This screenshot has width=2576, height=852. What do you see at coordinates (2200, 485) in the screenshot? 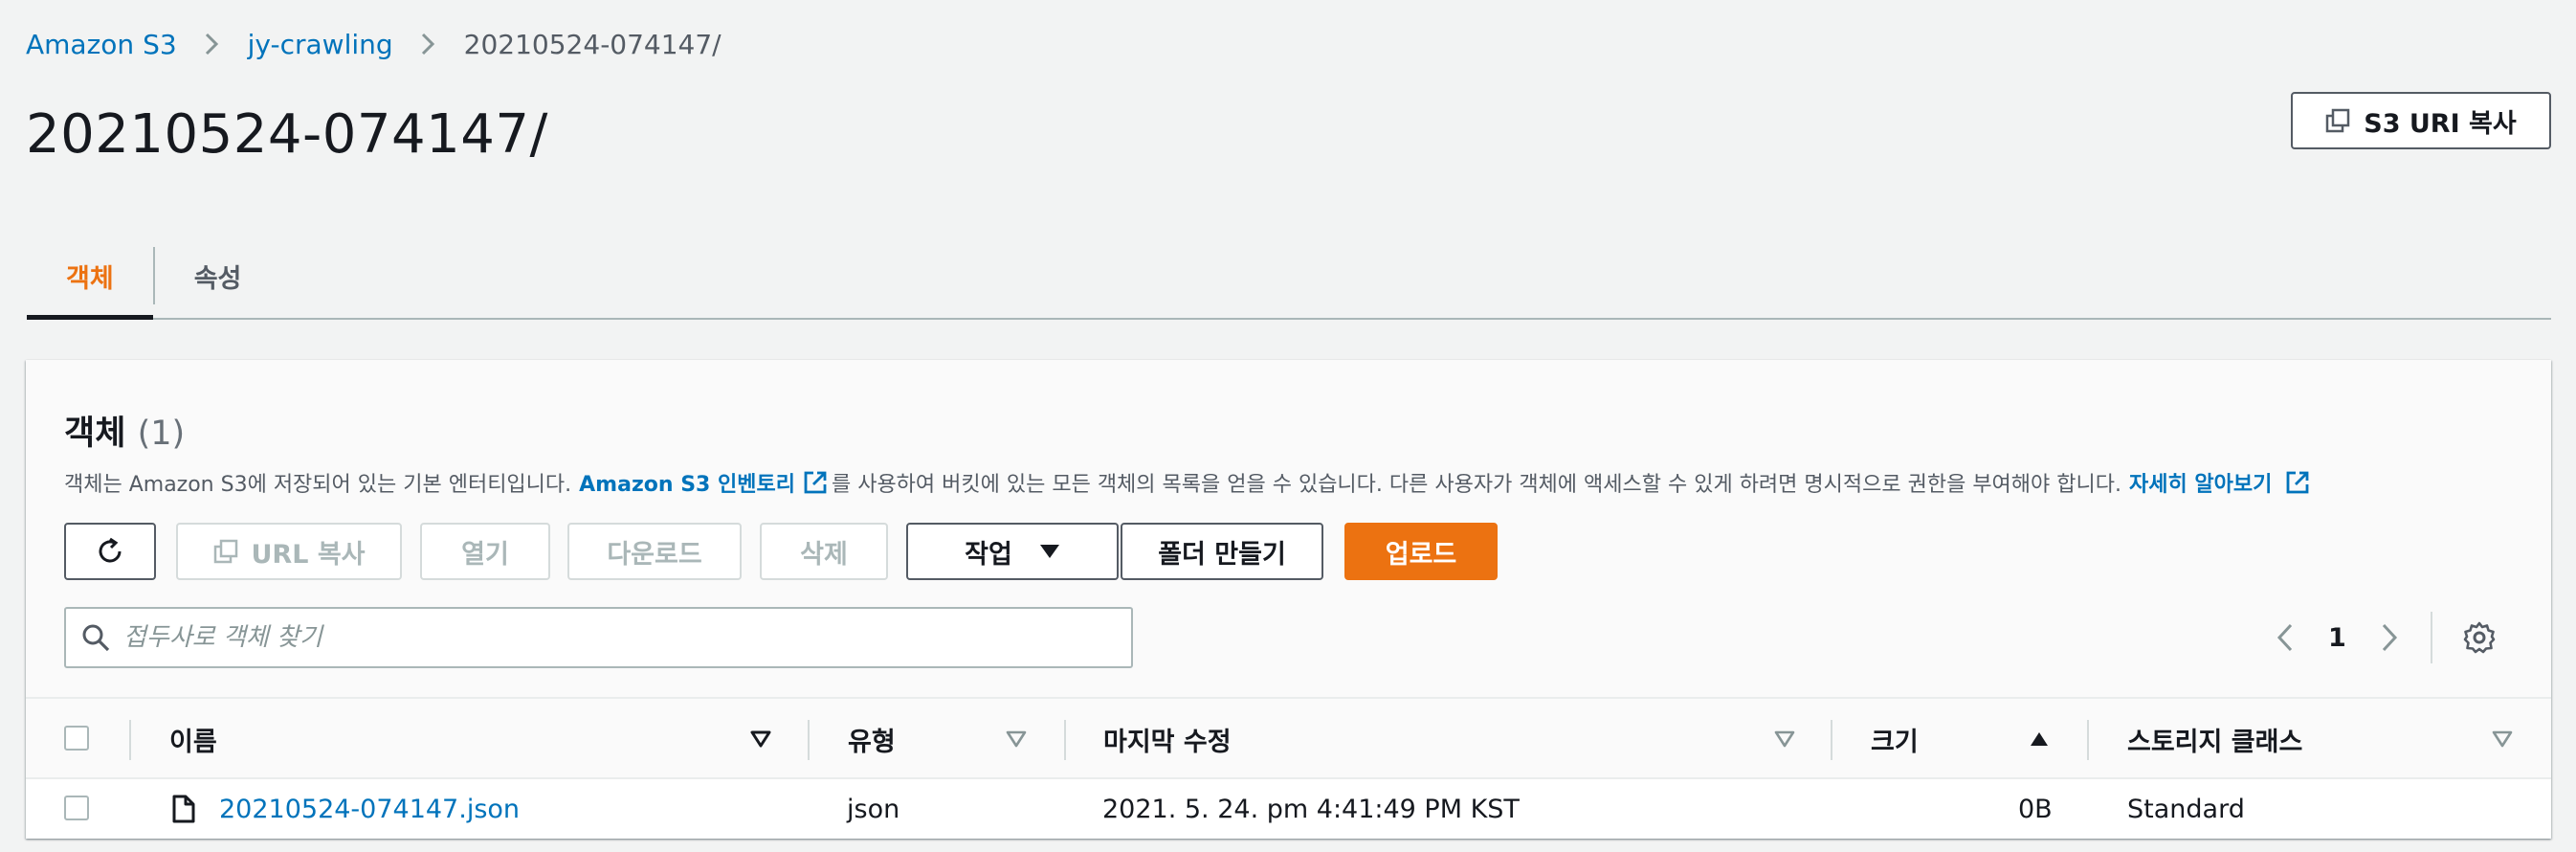
I see `learn-more-label: 자세히 알아보기` at bounding box center [2200, 485].